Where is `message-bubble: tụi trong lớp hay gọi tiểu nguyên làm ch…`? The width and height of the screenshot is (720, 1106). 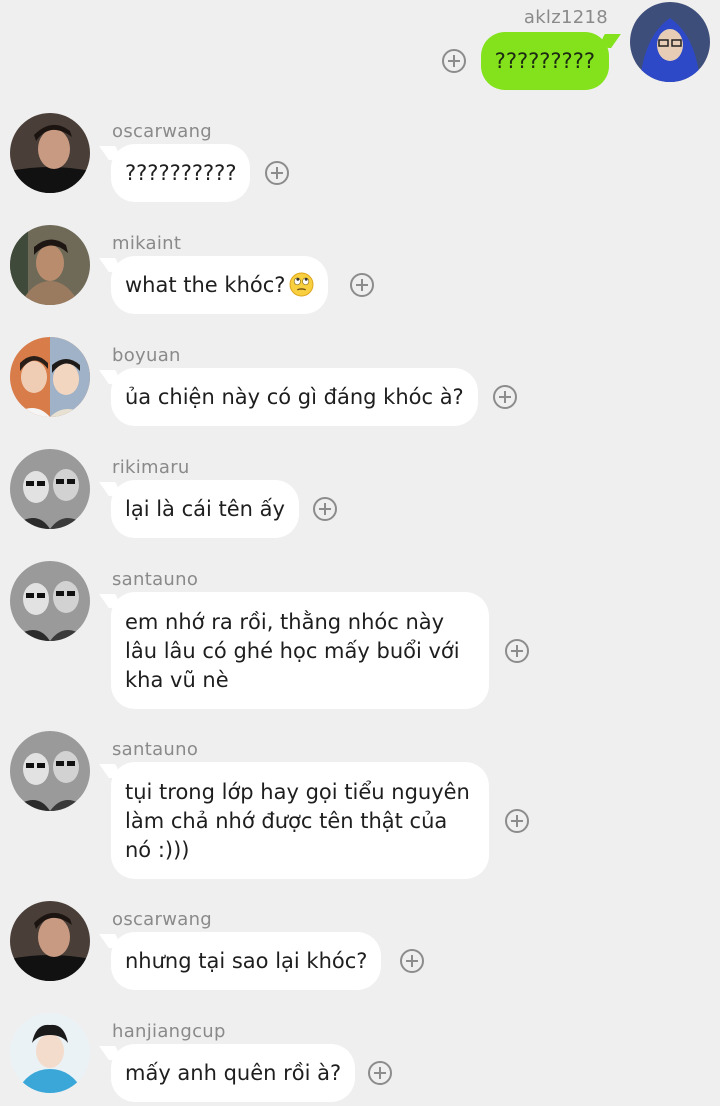
message-bubble: tụi trong lớp hay gọi tiểu nguyên làm ch… is located at coordinates (300, 820).